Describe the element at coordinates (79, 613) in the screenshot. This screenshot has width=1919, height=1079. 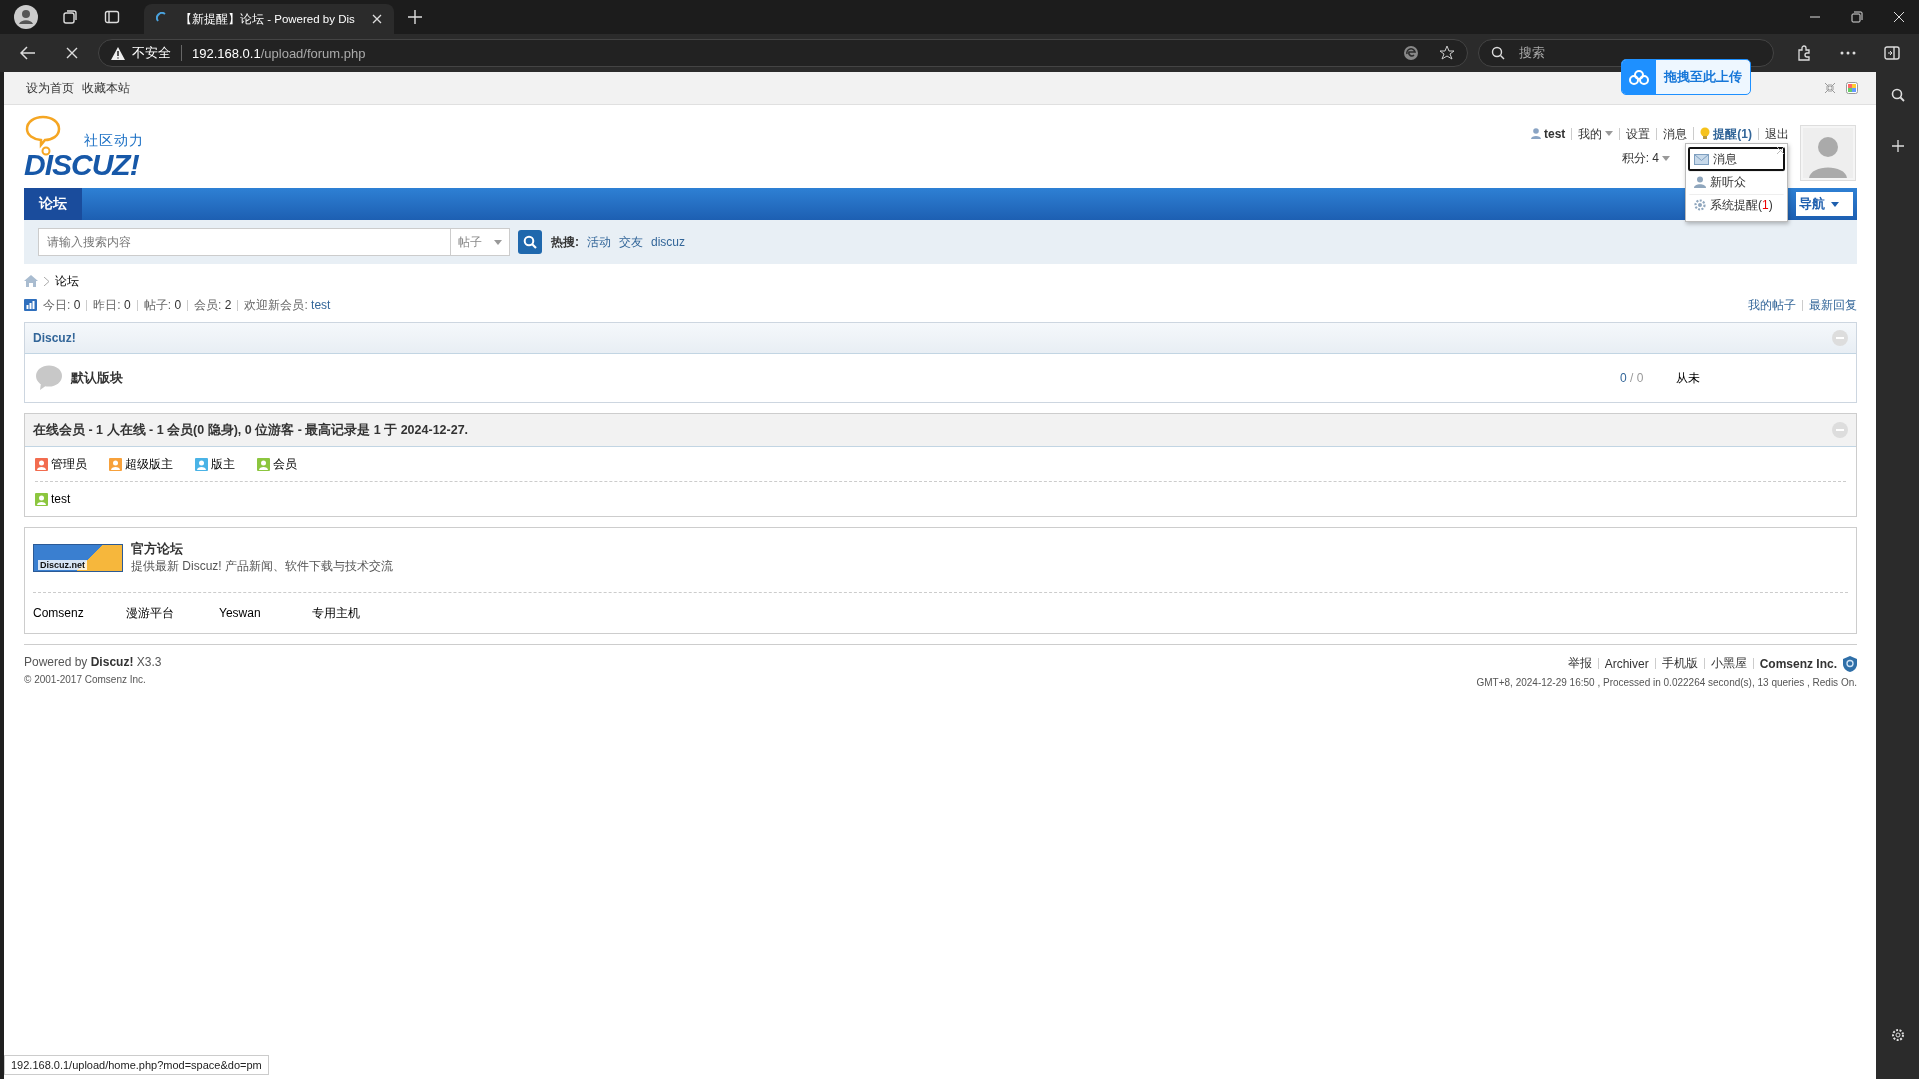
I see `friend-link: Comsenz` at that location.